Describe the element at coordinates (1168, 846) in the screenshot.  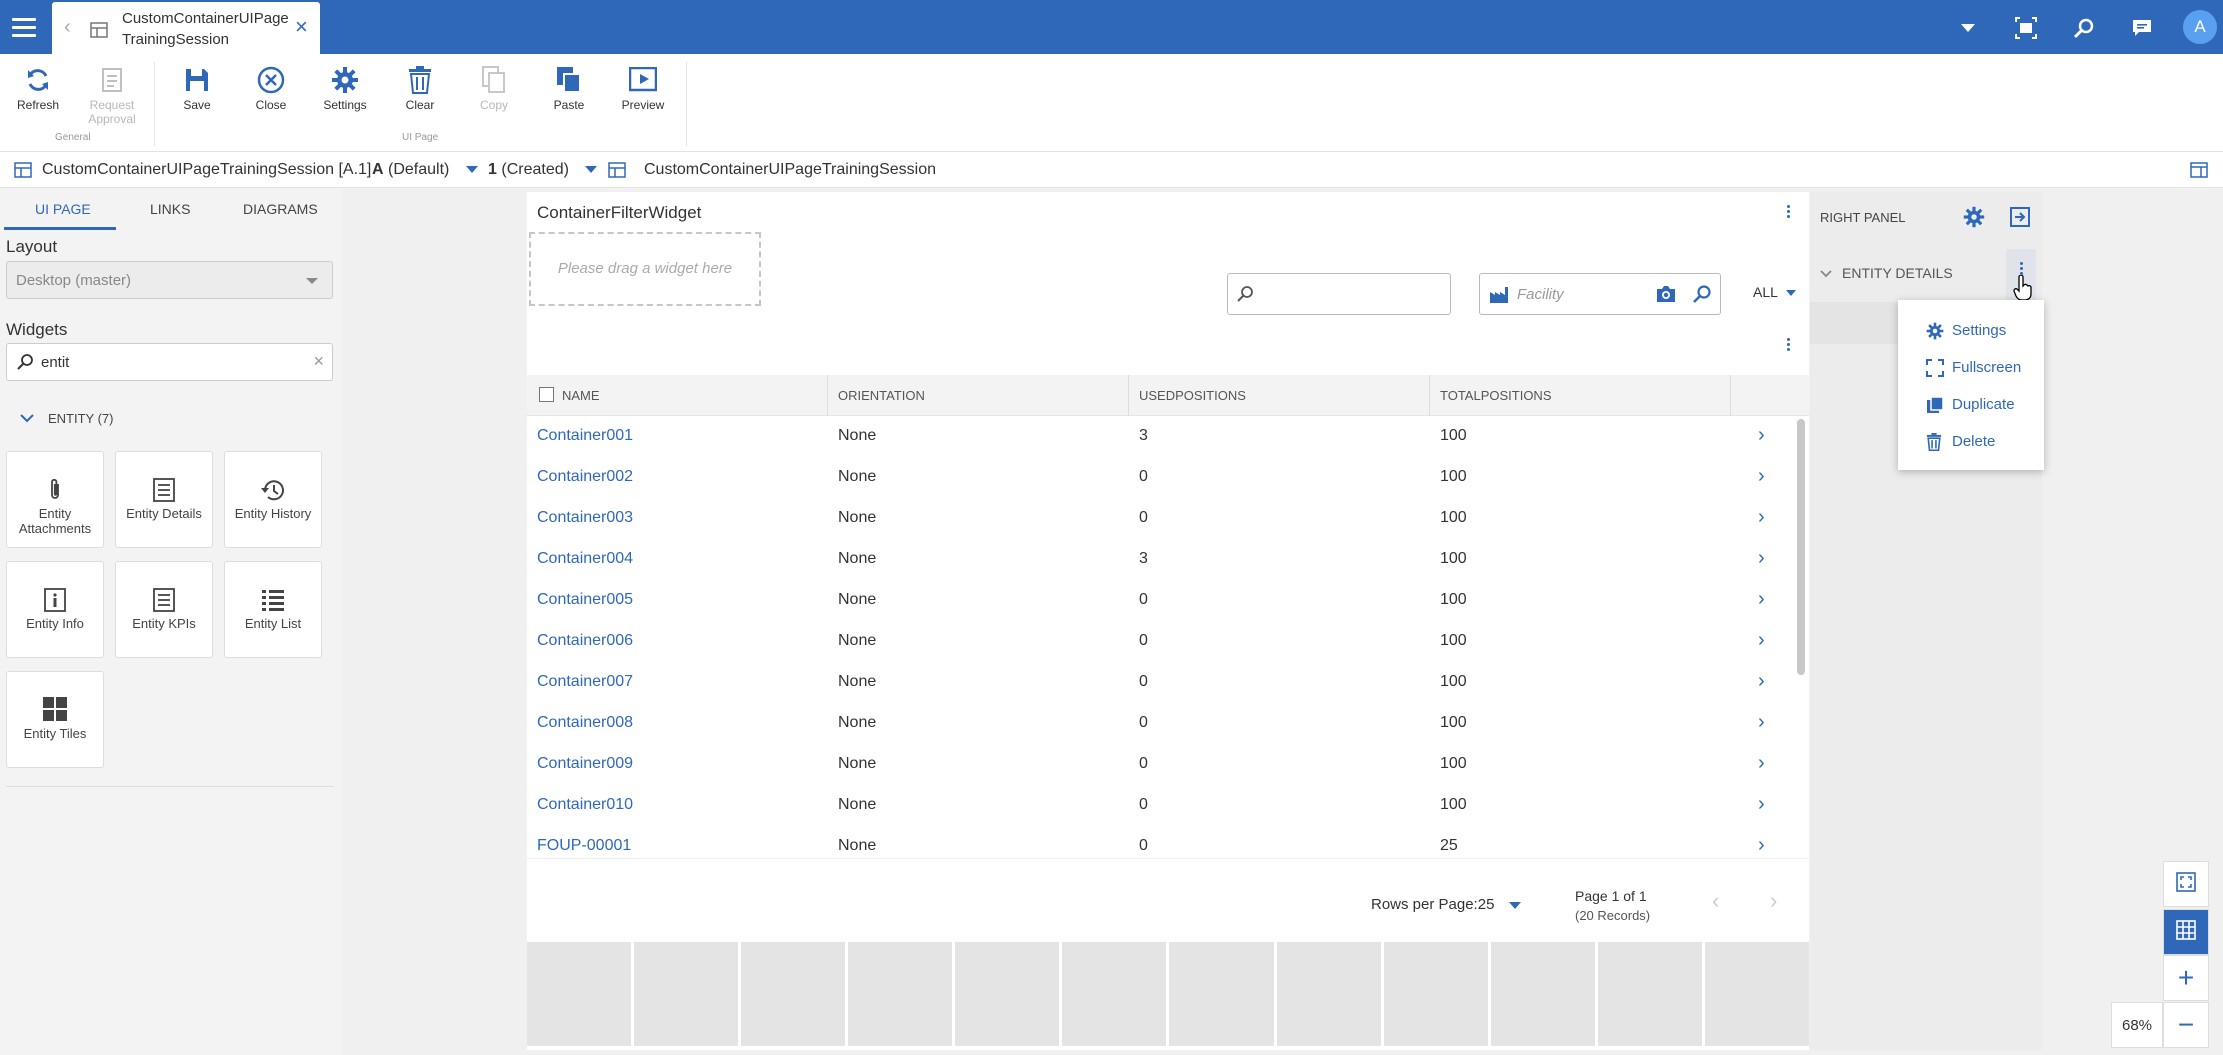
I see `table-row: FOUP-00001 None 0 25 ›` at that location.